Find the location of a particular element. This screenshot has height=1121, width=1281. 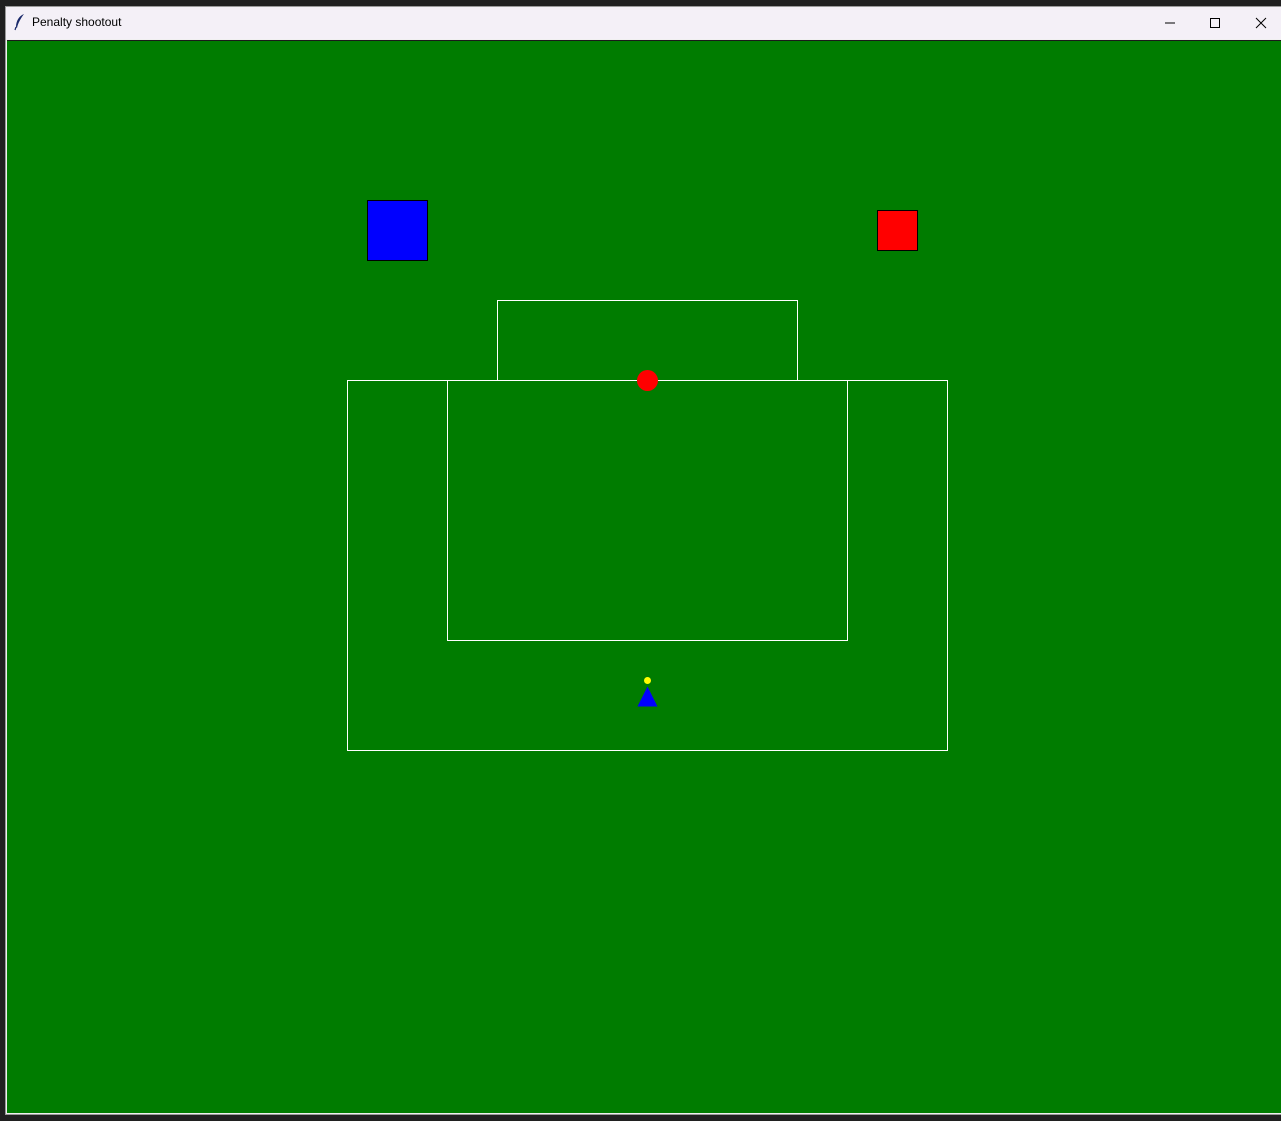

close-button is located at coordinates (1259, 23).